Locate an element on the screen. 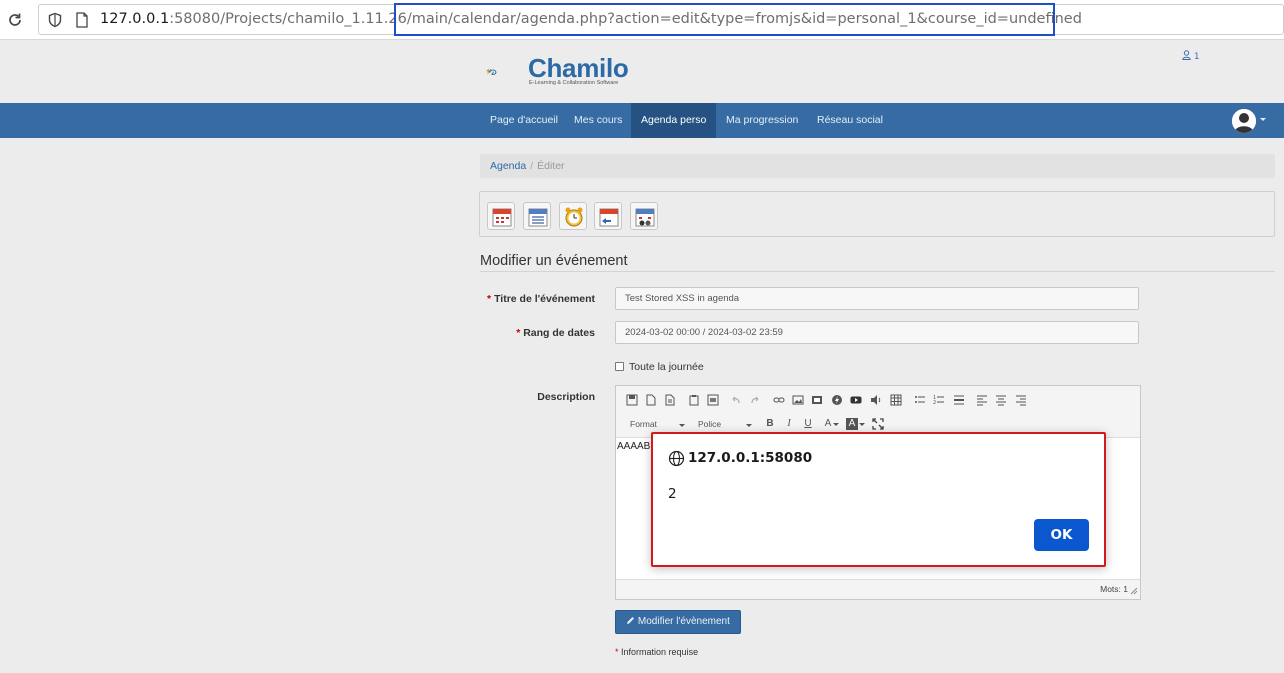 The height and width of the screenshot is (673, 1284). nav-agenda: Agenda perso is located at coordinates (674, 120).